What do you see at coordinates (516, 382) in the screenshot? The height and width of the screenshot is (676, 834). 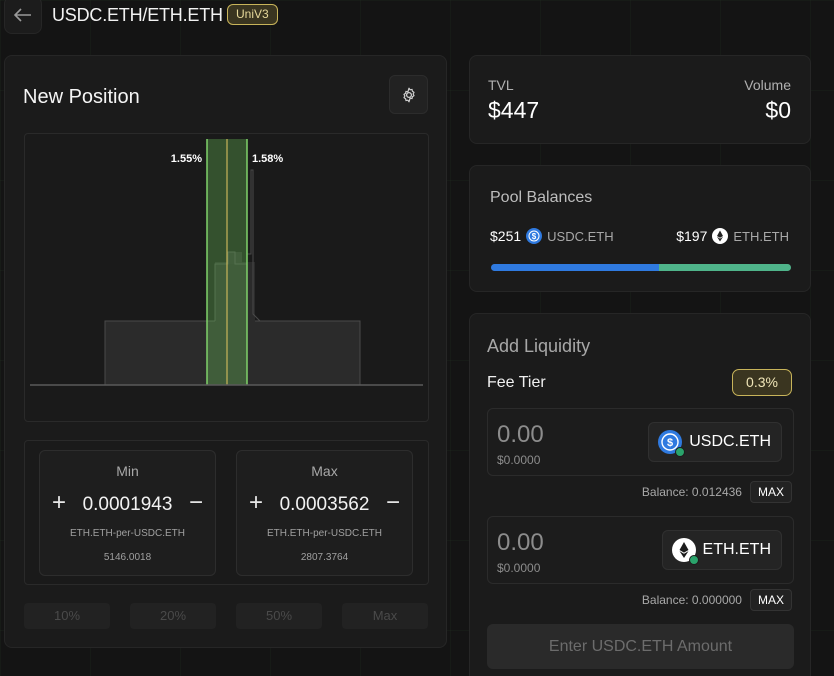 I see `fee-tier-label: Fee Tier` at bounding box center [516, 382].